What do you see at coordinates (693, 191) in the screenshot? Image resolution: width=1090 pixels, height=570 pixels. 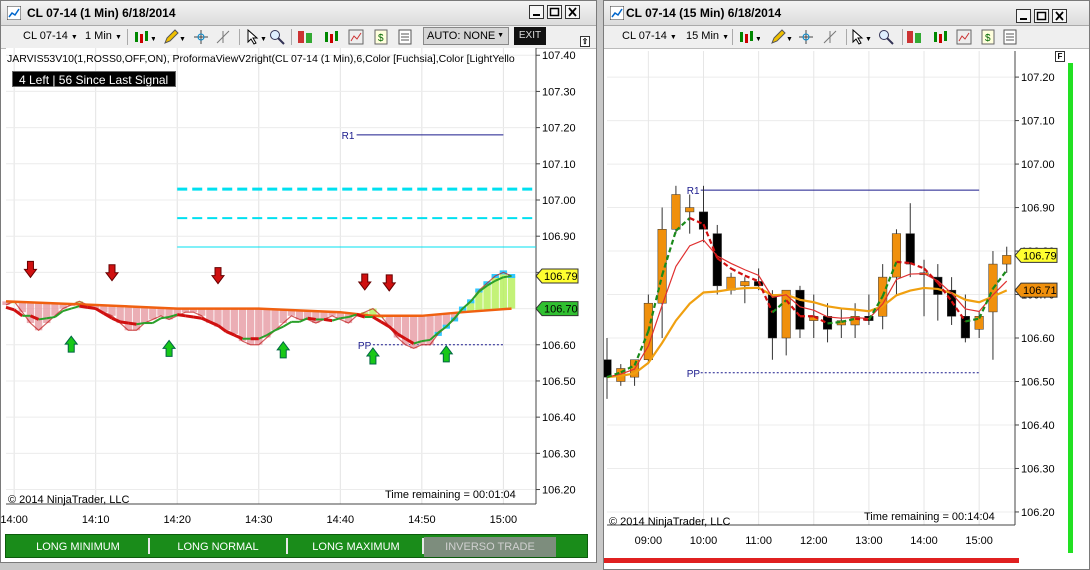 I see `pivot-level-label: R1` at bounding box center [693, 191].